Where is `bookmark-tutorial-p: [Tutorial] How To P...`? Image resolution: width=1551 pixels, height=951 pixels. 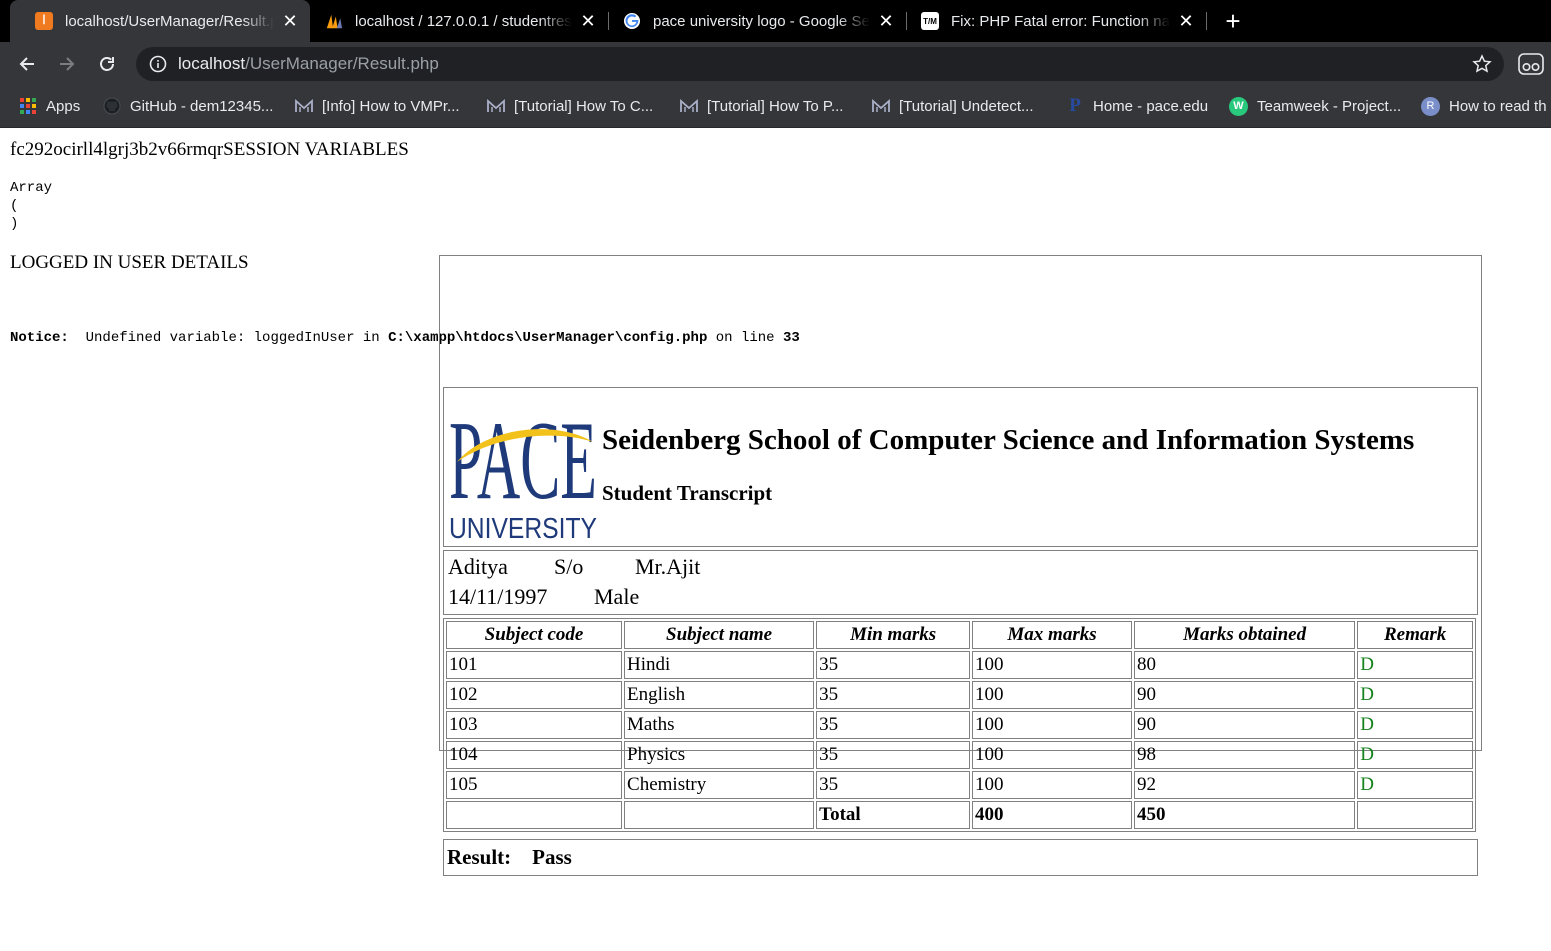
bookmark-tutorial-p: [Tutorial] How To P... is located at coordinates (761, 106).